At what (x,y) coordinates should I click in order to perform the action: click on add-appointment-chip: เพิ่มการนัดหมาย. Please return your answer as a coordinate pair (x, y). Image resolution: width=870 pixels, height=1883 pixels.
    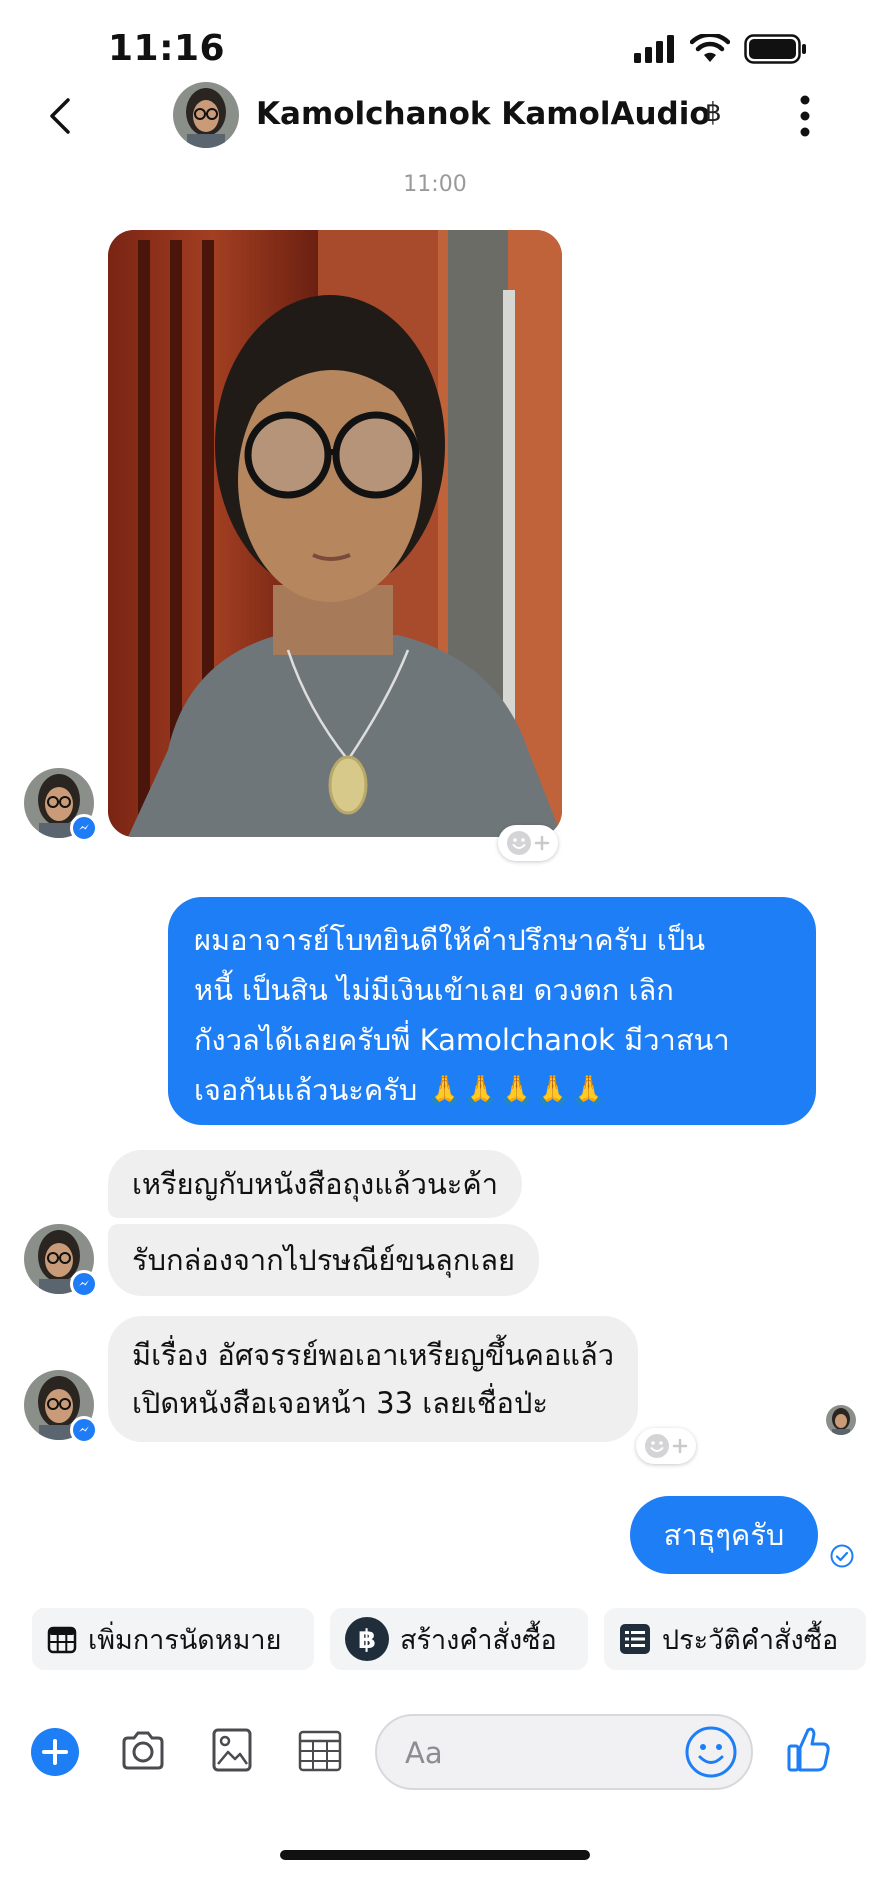
    Looking at the image, I should click on (173, 1639).